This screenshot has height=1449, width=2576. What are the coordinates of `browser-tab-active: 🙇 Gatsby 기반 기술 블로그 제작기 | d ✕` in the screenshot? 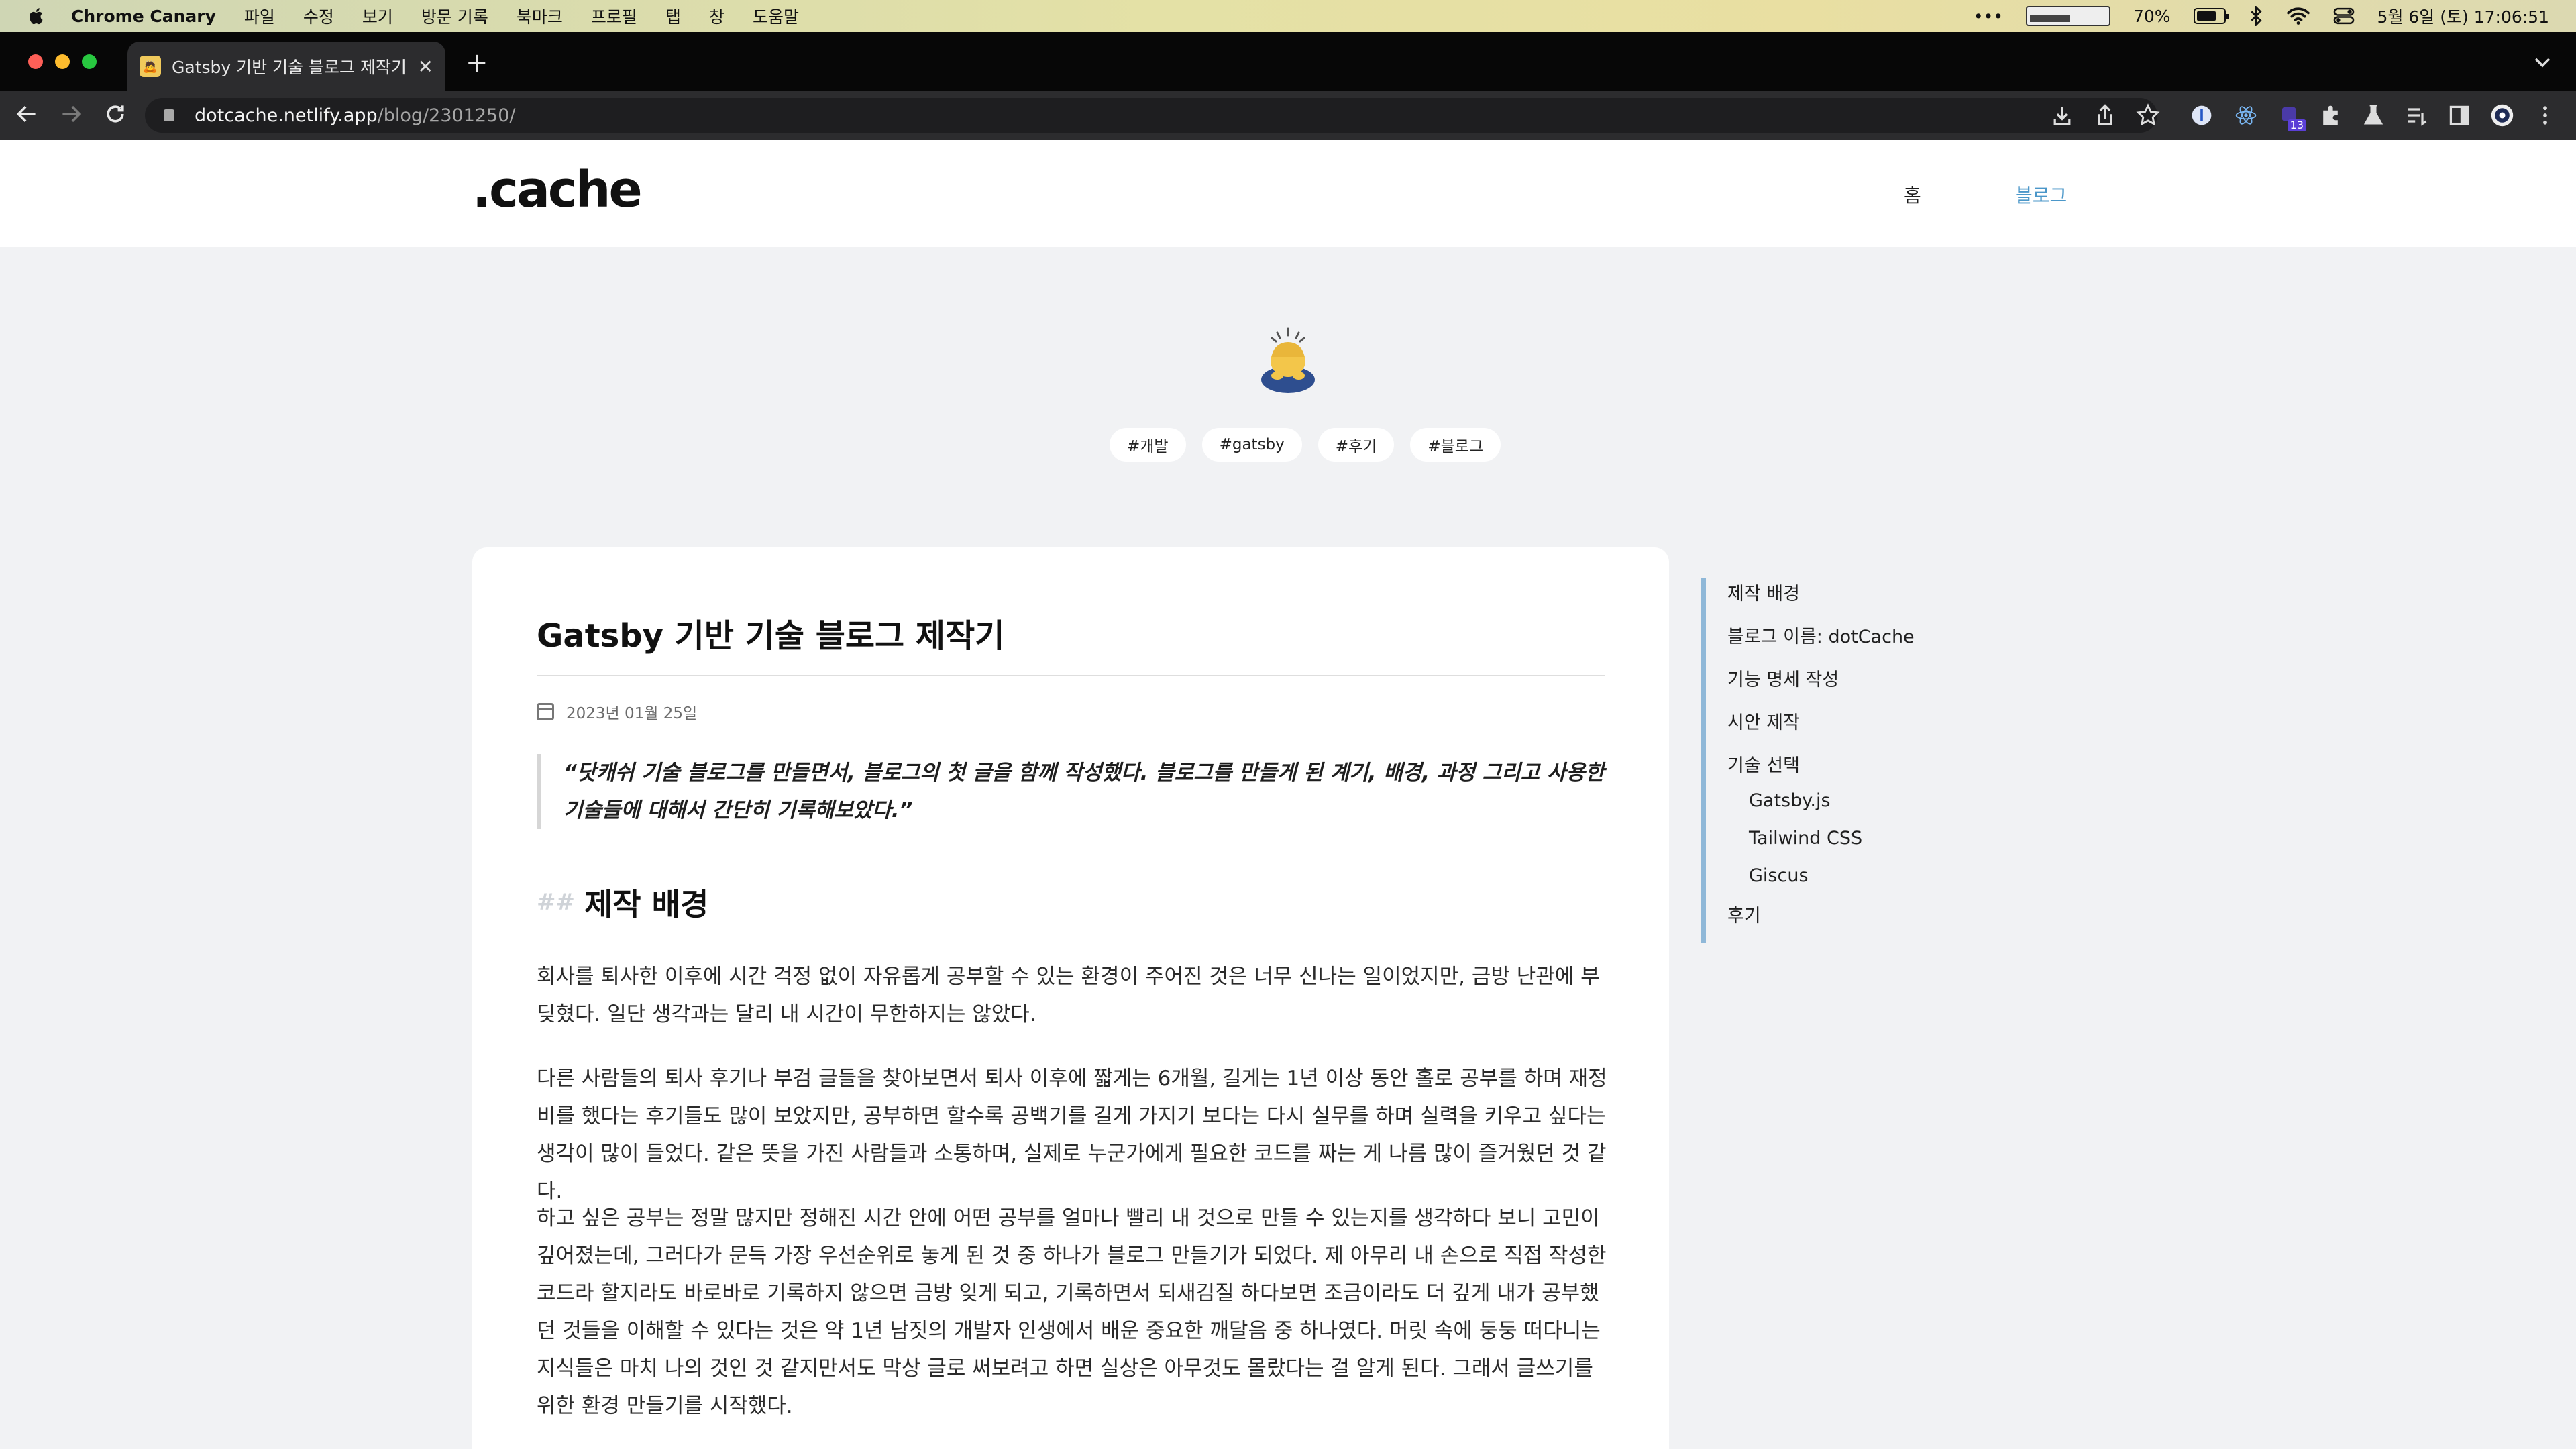 It's located at (286, 66).